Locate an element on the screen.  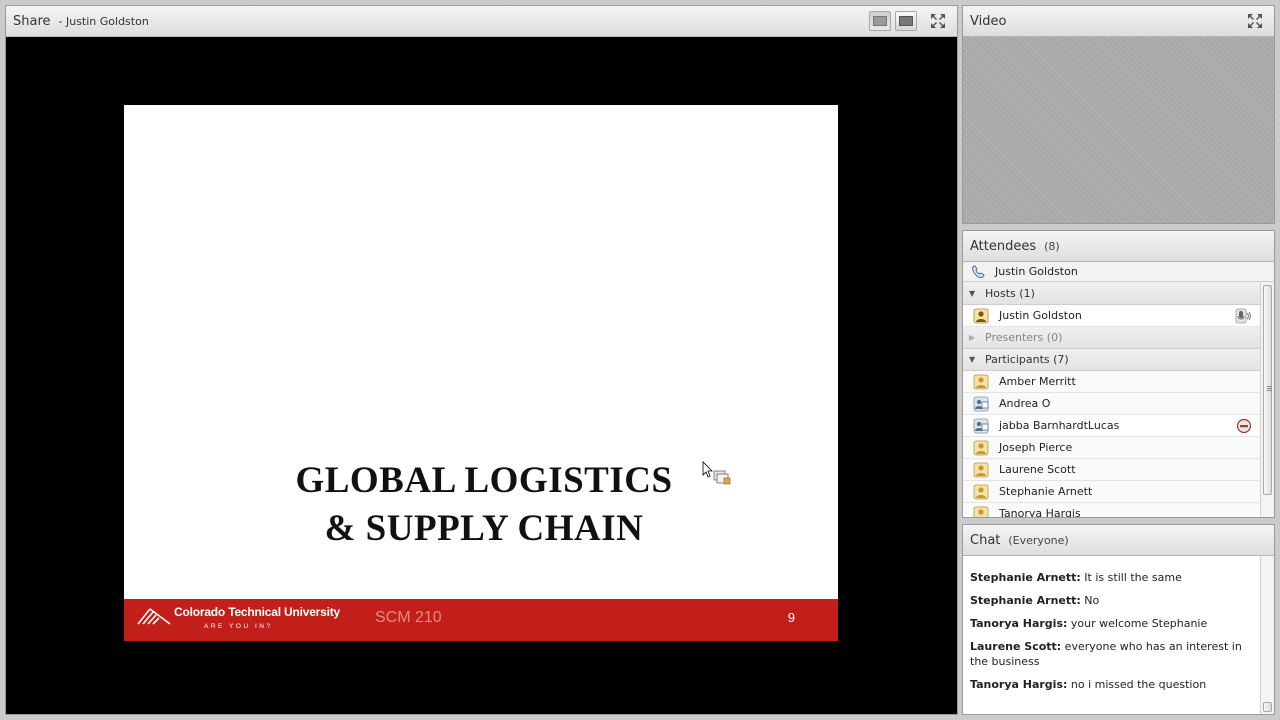
attendee-name: Justin Goldston is located at coordinates (1040, 315).